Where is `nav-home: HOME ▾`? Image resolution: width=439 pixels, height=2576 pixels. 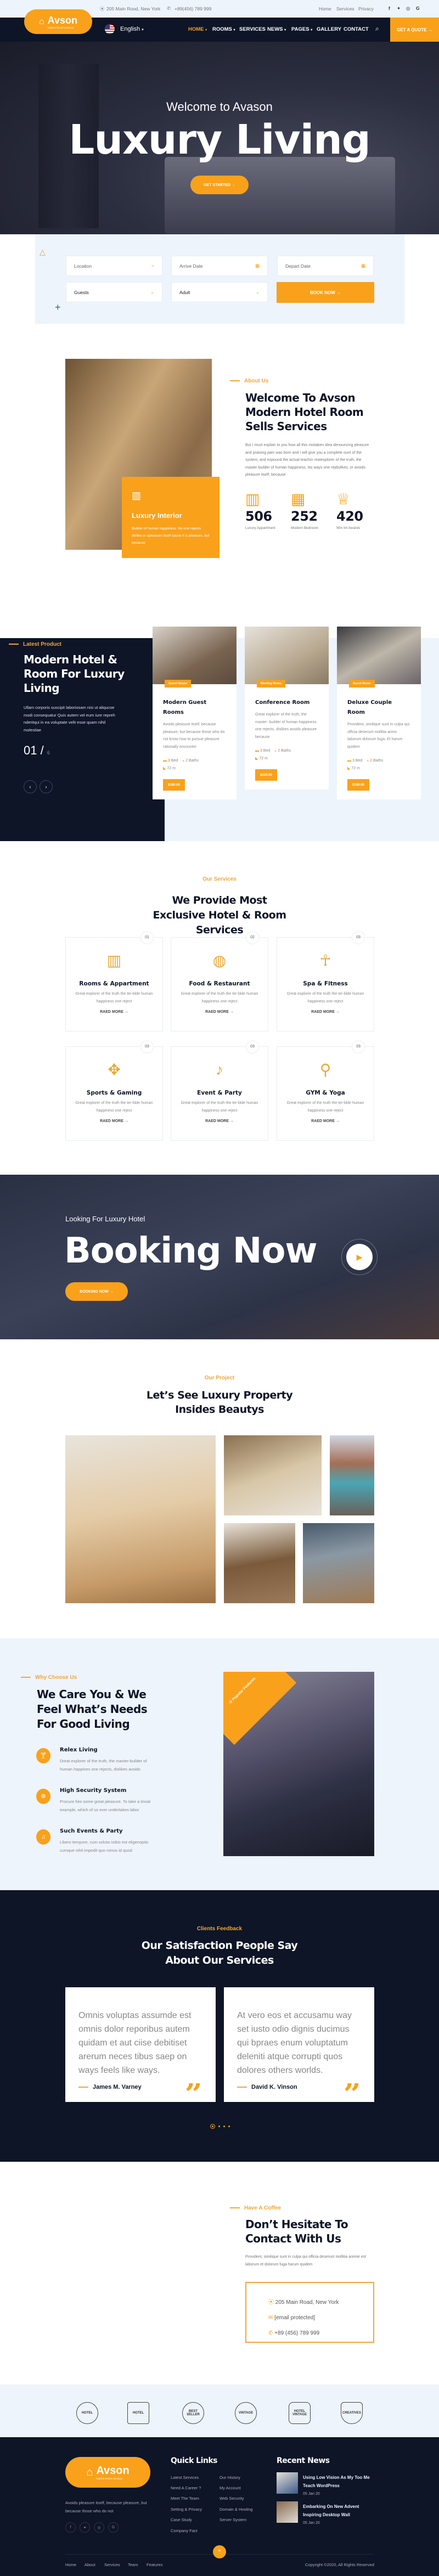
nav-home: HOME ▾ is located at coordinates (197, 29).